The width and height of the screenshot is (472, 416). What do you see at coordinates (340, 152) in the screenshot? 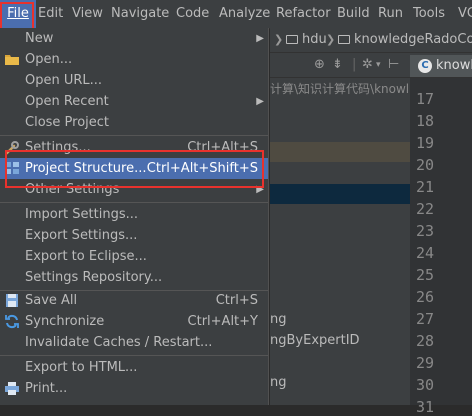
I see `project-row-selected` at bounding box center [340, 152].